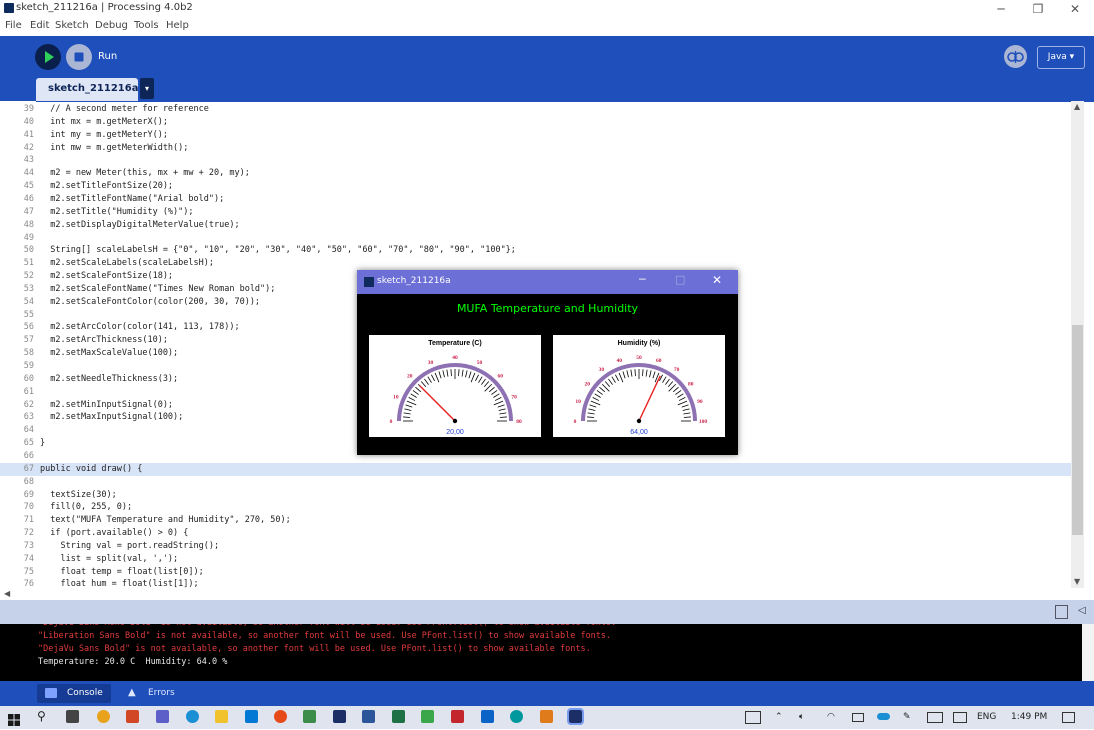  I want to click on chrome-icon, so click(103, 716).